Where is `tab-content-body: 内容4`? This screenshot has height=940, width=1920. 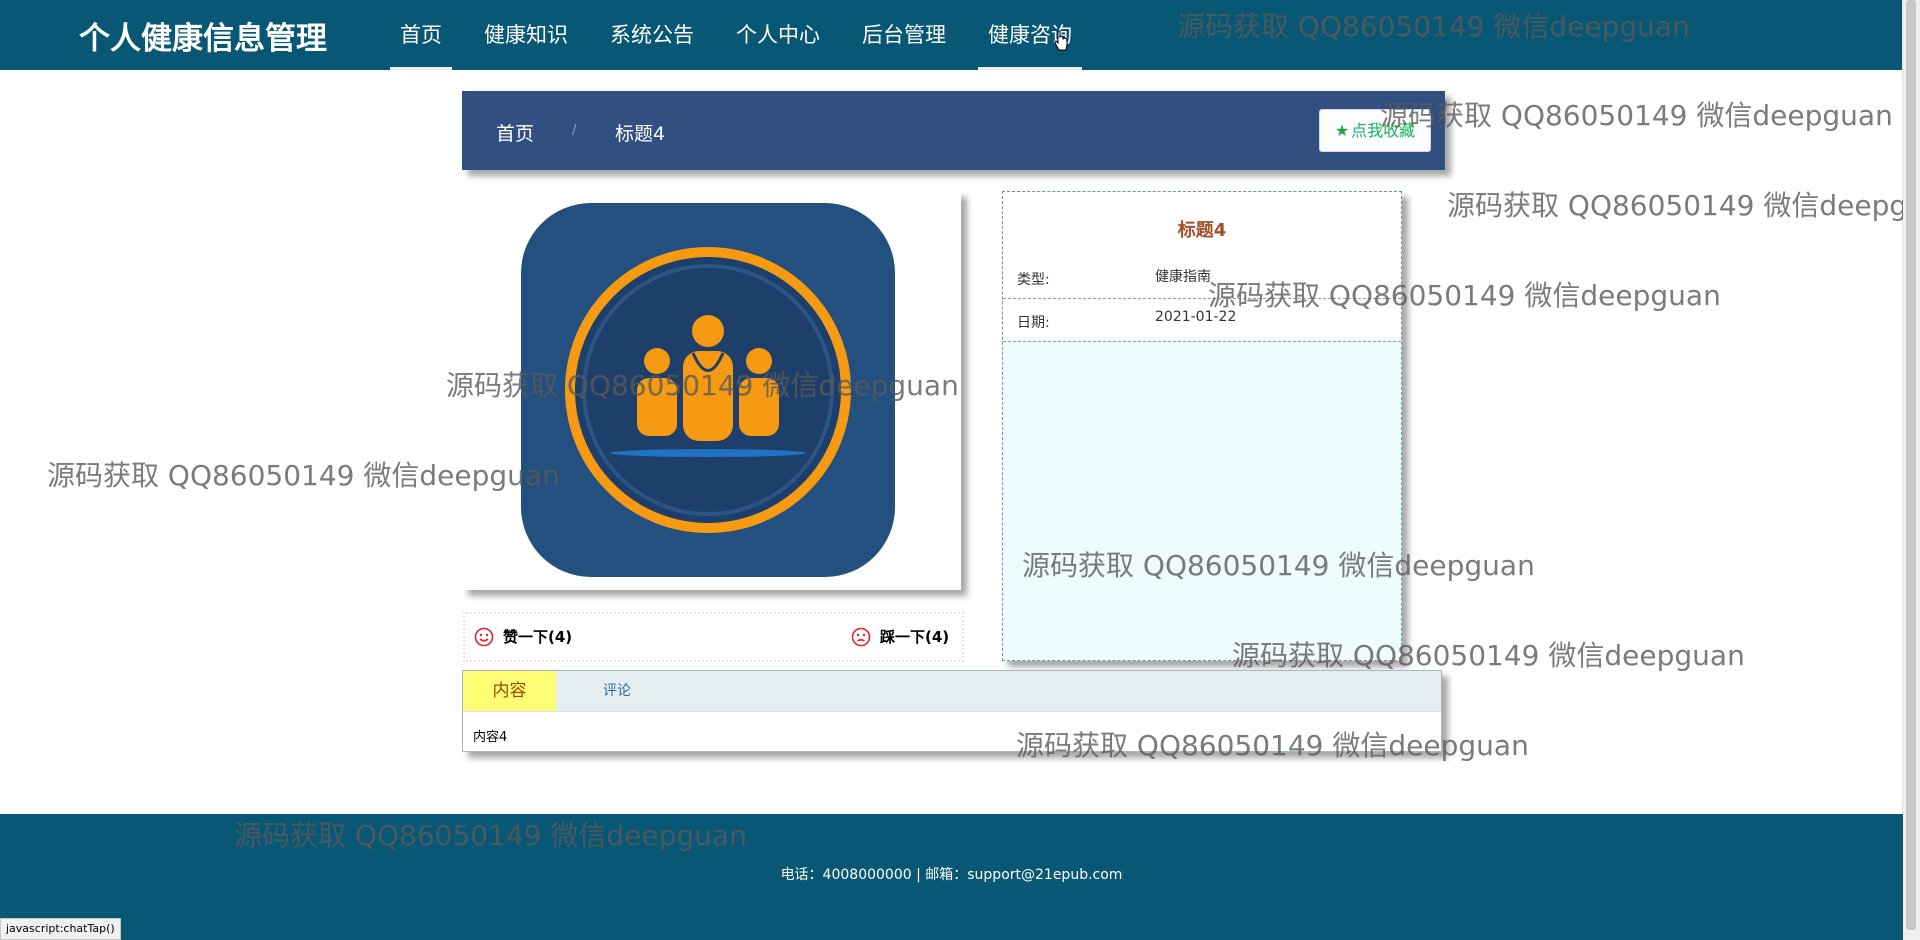
tab-content-body: 内容4 is located at coordinates (490, 737).